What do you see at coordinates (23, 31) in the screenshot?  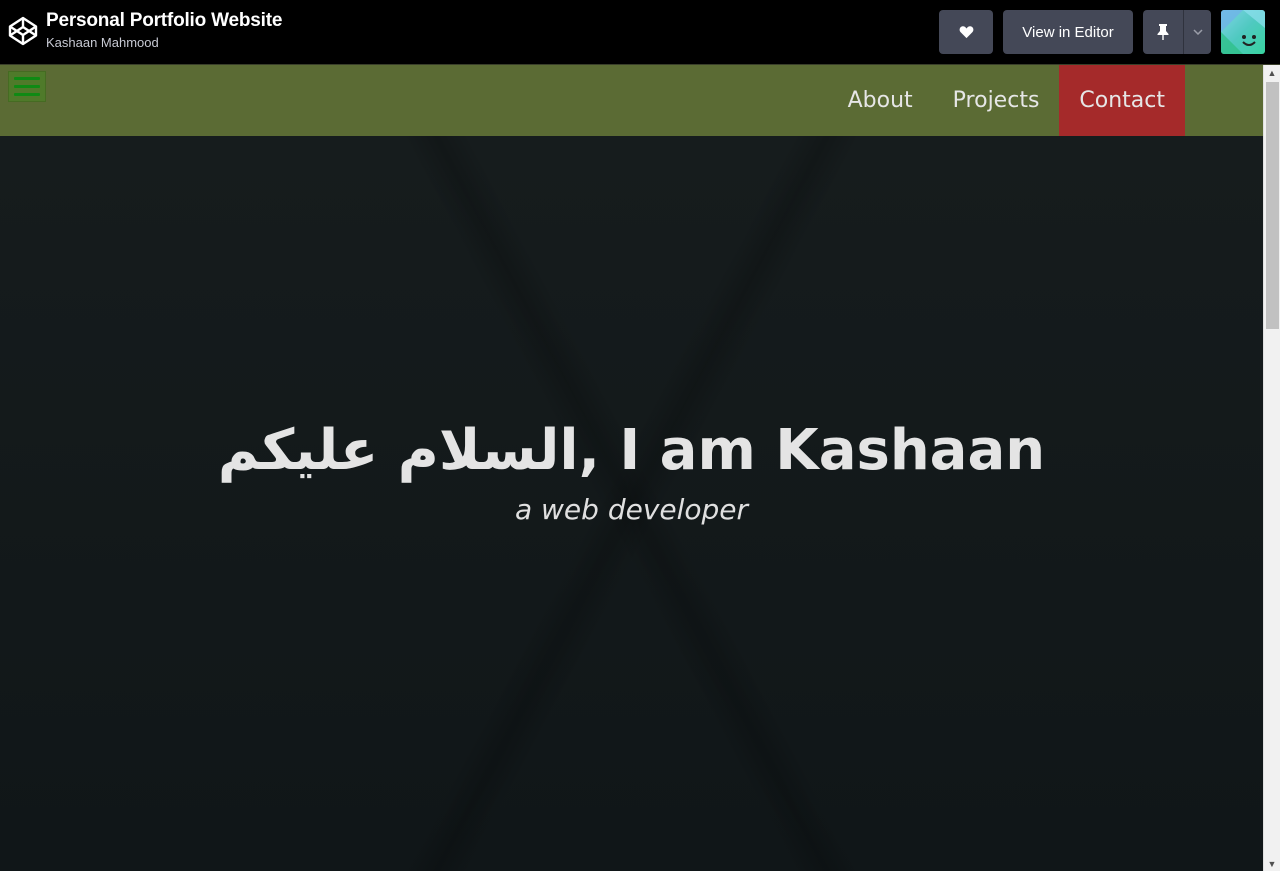 I see `codepen-logo-icon` at bounding box center [23, 31].